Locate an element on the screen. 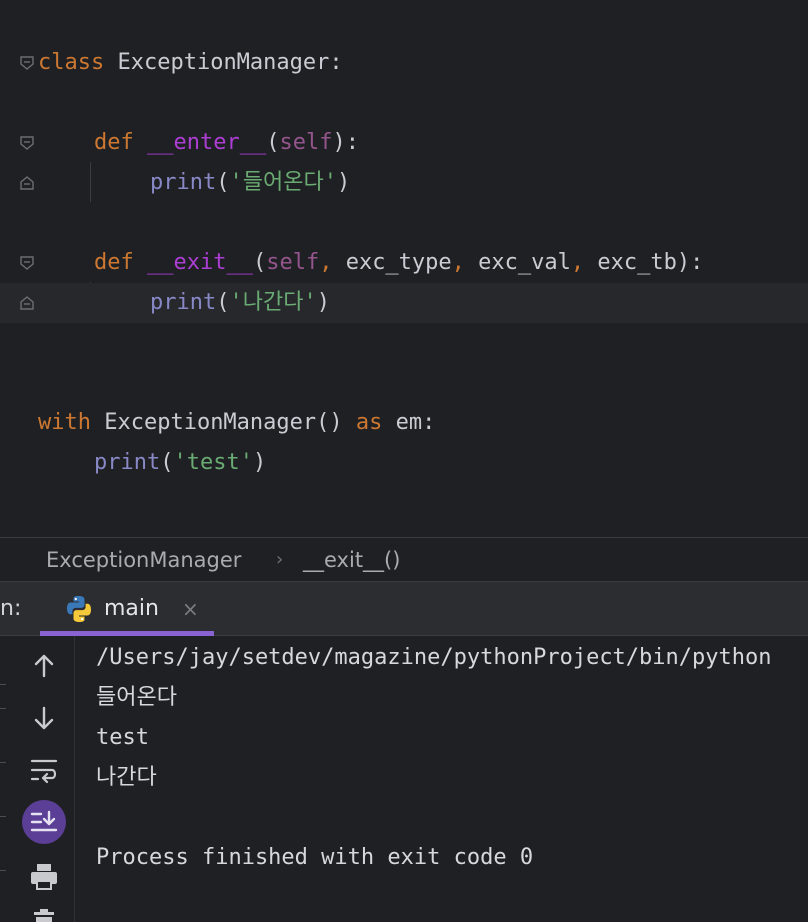  trash-icon is located at coordinates (44, 912).